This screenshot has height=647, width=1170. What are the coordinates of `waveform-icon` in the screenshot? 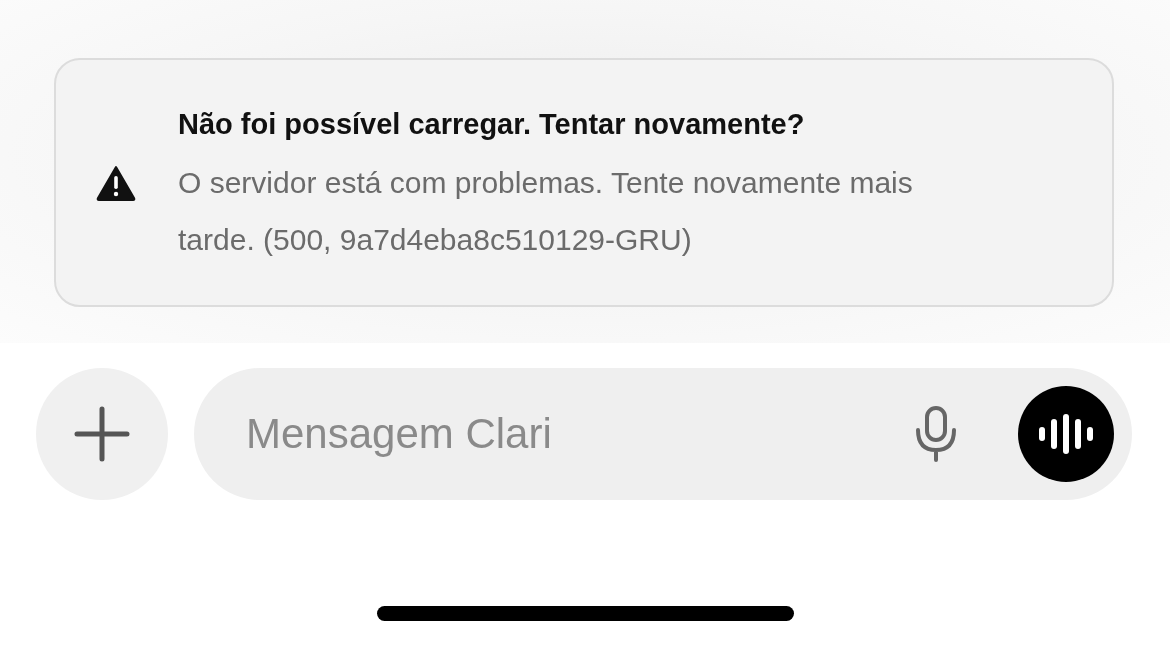 It's located at (1066, 434).